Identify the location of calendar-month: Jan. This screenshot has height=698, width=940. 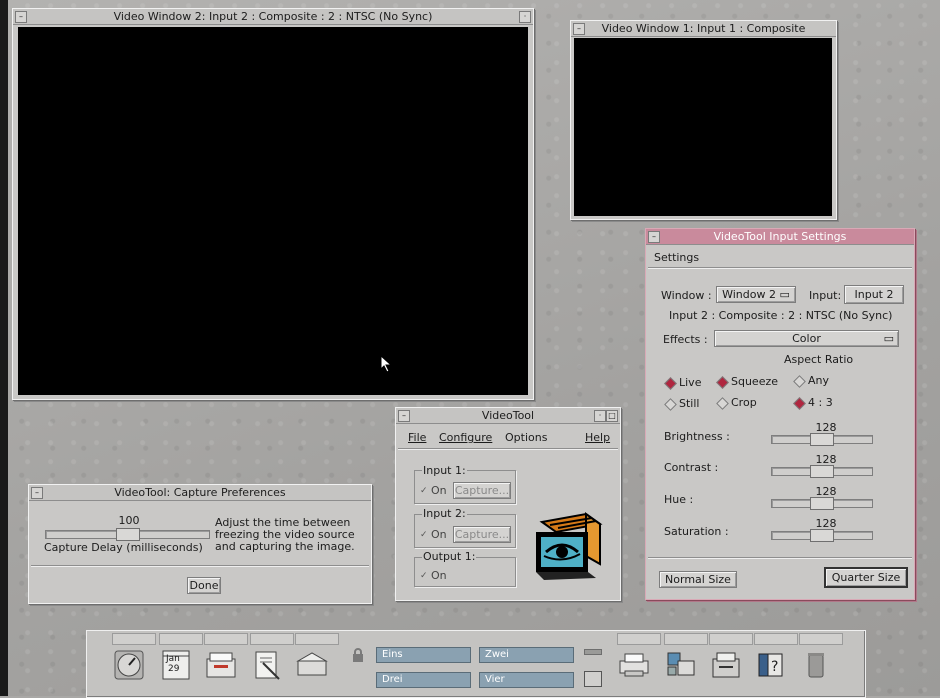
(173, 659).